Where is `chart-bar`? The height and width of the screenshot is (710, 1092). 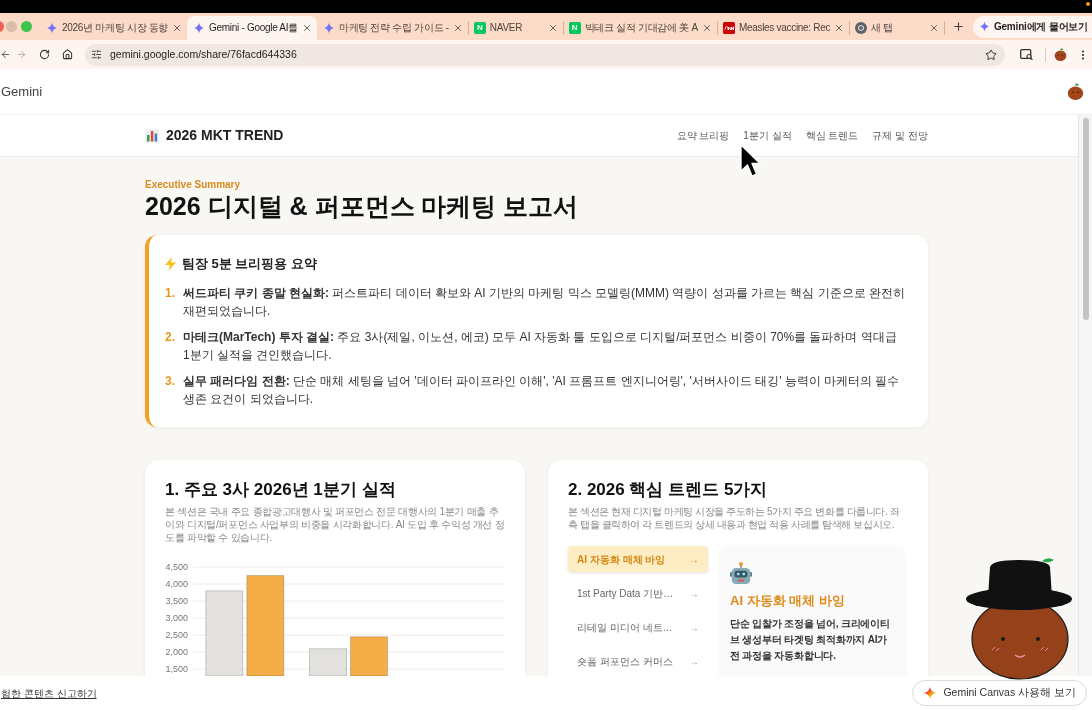 chart-bar is located at coordinates (369, 656).